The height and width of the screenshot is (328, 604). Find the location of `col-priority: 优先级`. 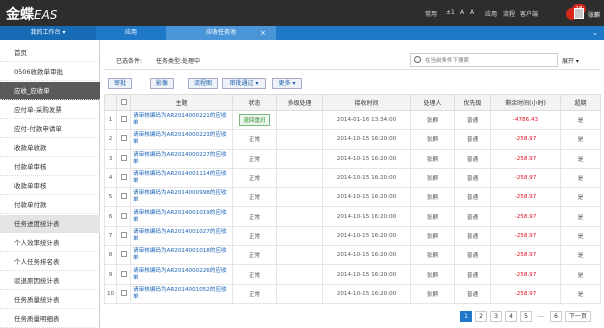

col-priority: 优先级 is located at coordinates (472, 102).